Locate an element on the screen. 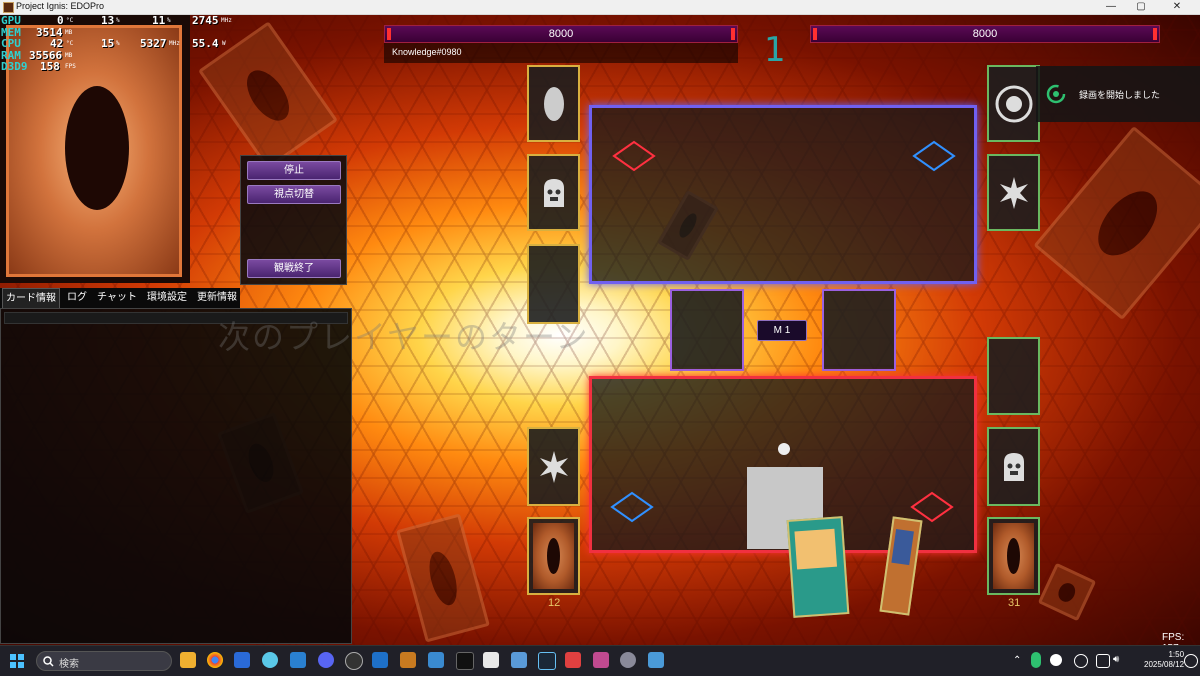 The image size is (1200, 676). card-info-panel is located at coordinates (176, 476).